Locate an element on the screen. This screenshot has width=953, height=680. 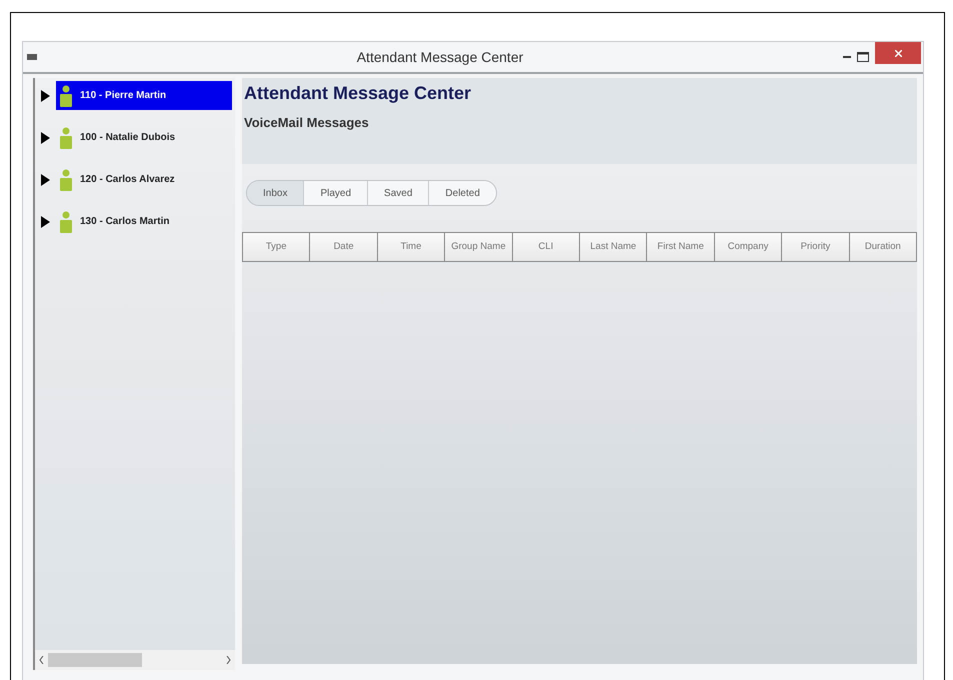
column-header: Time is located at coordinates (410, 247).